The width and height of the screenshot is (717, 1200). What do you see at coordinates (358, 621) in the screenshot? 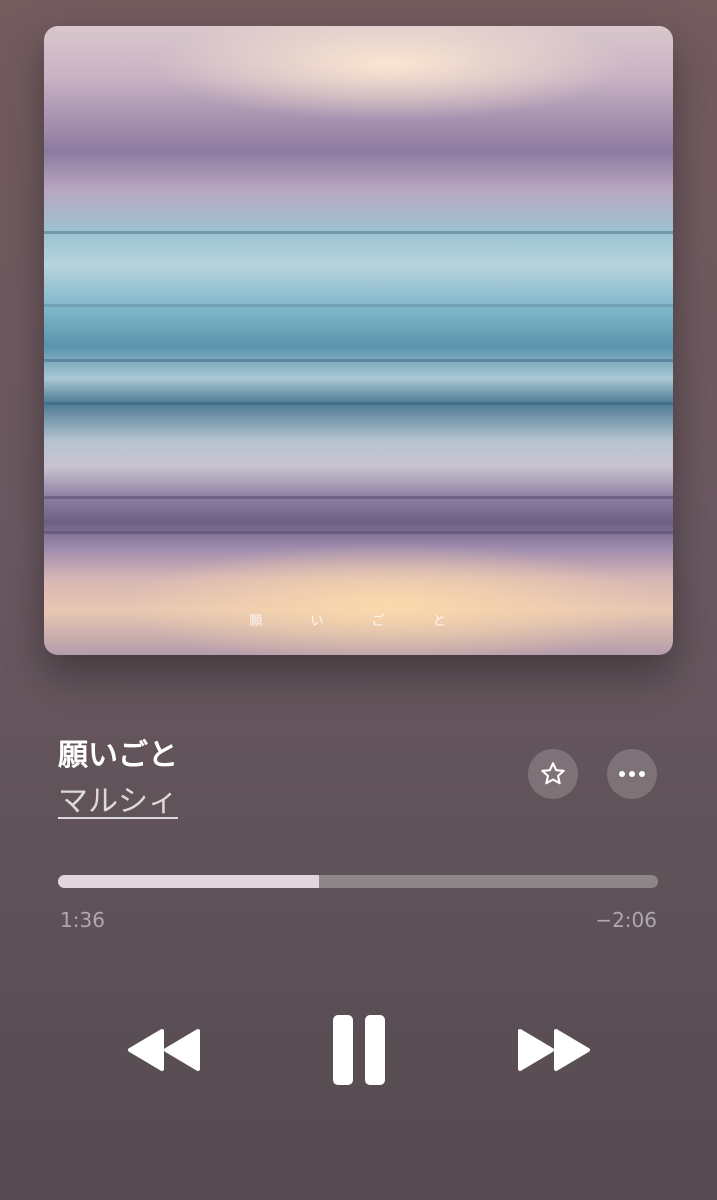
I see `album-caption: 願 い ご と` at bounding box center [358, 621].